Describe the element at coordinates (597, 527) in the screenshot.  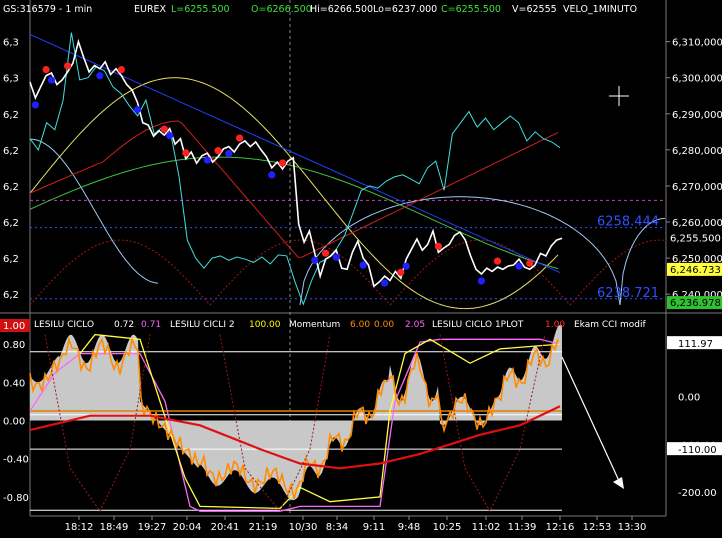
I see `time-tick-label: 12:53` at that location.